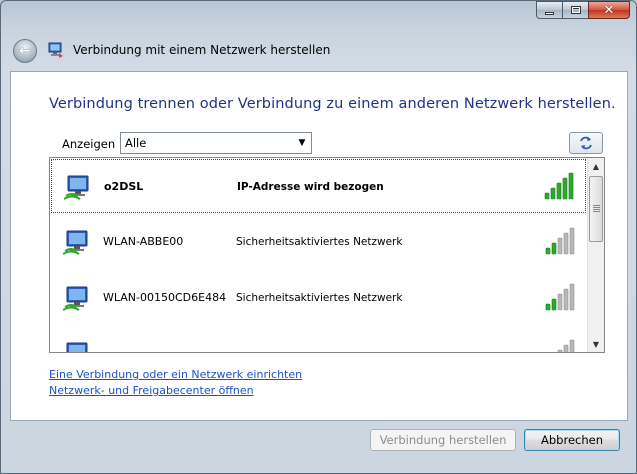 The height and width of the screenshot is (474, 637). What do you see at coordinates (596, 344) in the screenshot?
I see `scroll-down-icon: ▼` at bounding box center [596, 344].